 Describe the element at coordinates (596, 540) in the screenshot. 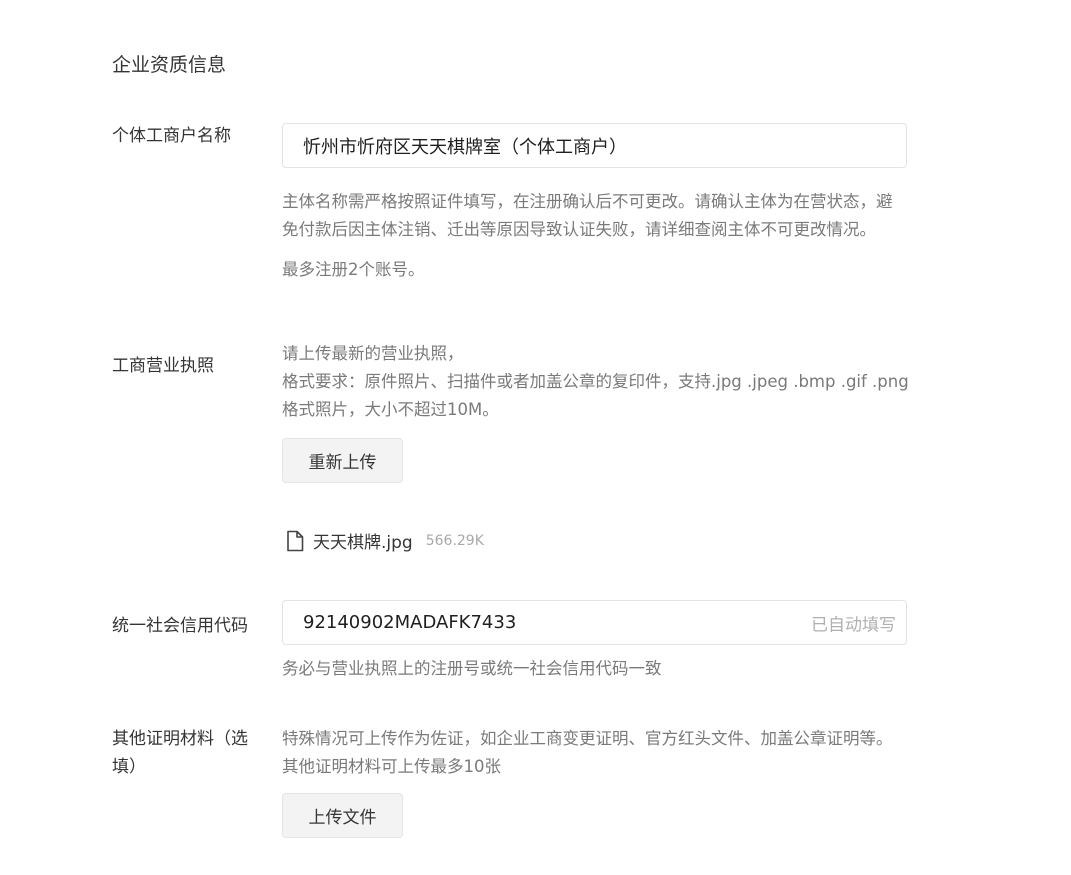

I see `uploaded-file: 天天棋牌.jpg 566.29K` at that location.